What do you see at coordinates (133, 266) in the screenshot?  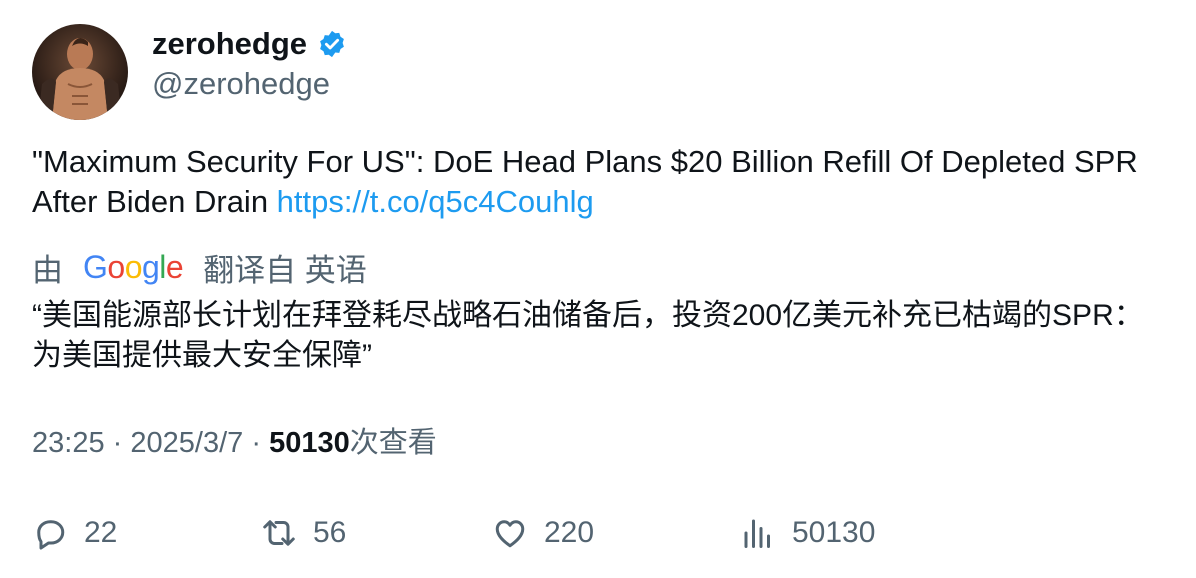 I see `google-logo: Google` at bounding box center [133, 266].